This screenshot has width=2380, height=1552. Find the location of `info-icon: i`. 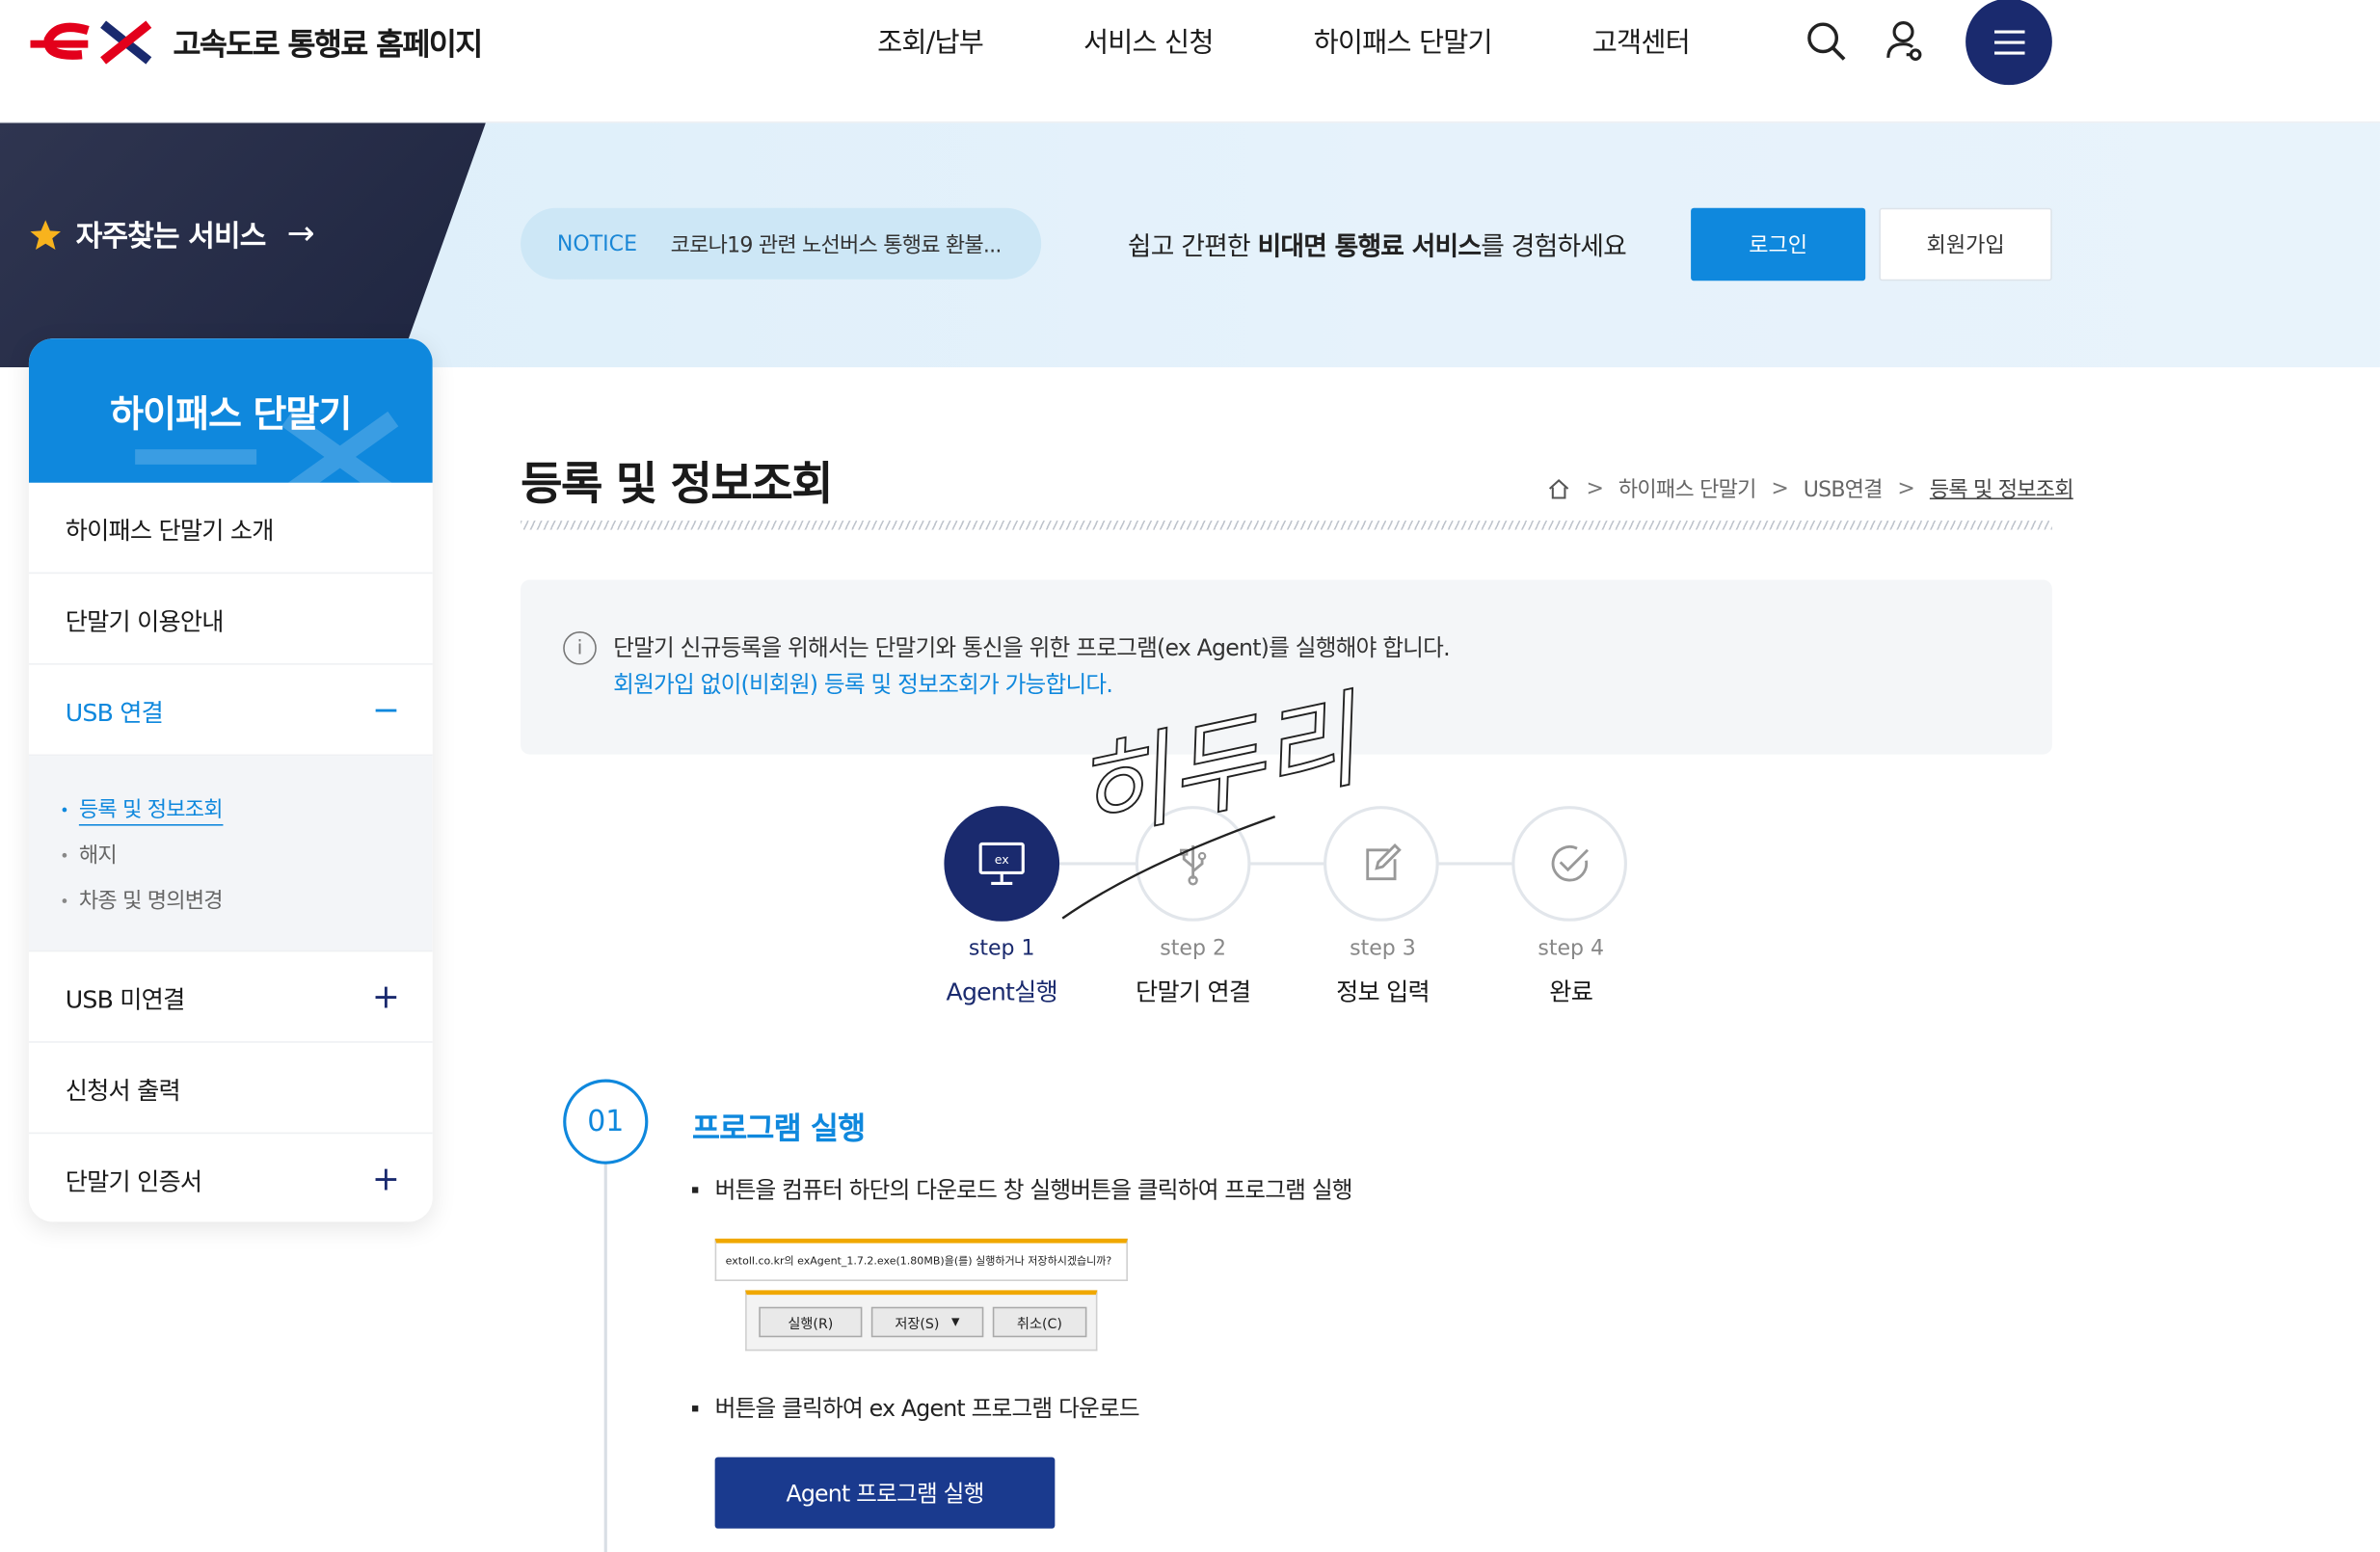

info-icon: i is located at coordinates (580, 648).